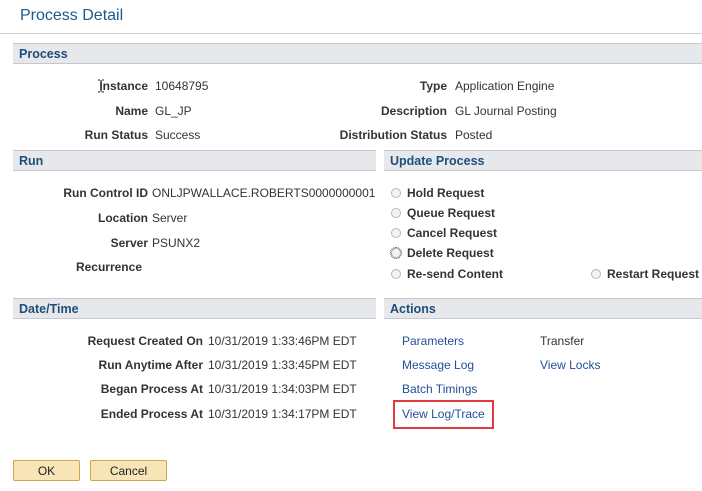 The height and width of the screenshot is (491, 702). What do you see at coordinates (131, 111) in the screenshot?
I see `name-label: Name` at bounding box center [131, 111].